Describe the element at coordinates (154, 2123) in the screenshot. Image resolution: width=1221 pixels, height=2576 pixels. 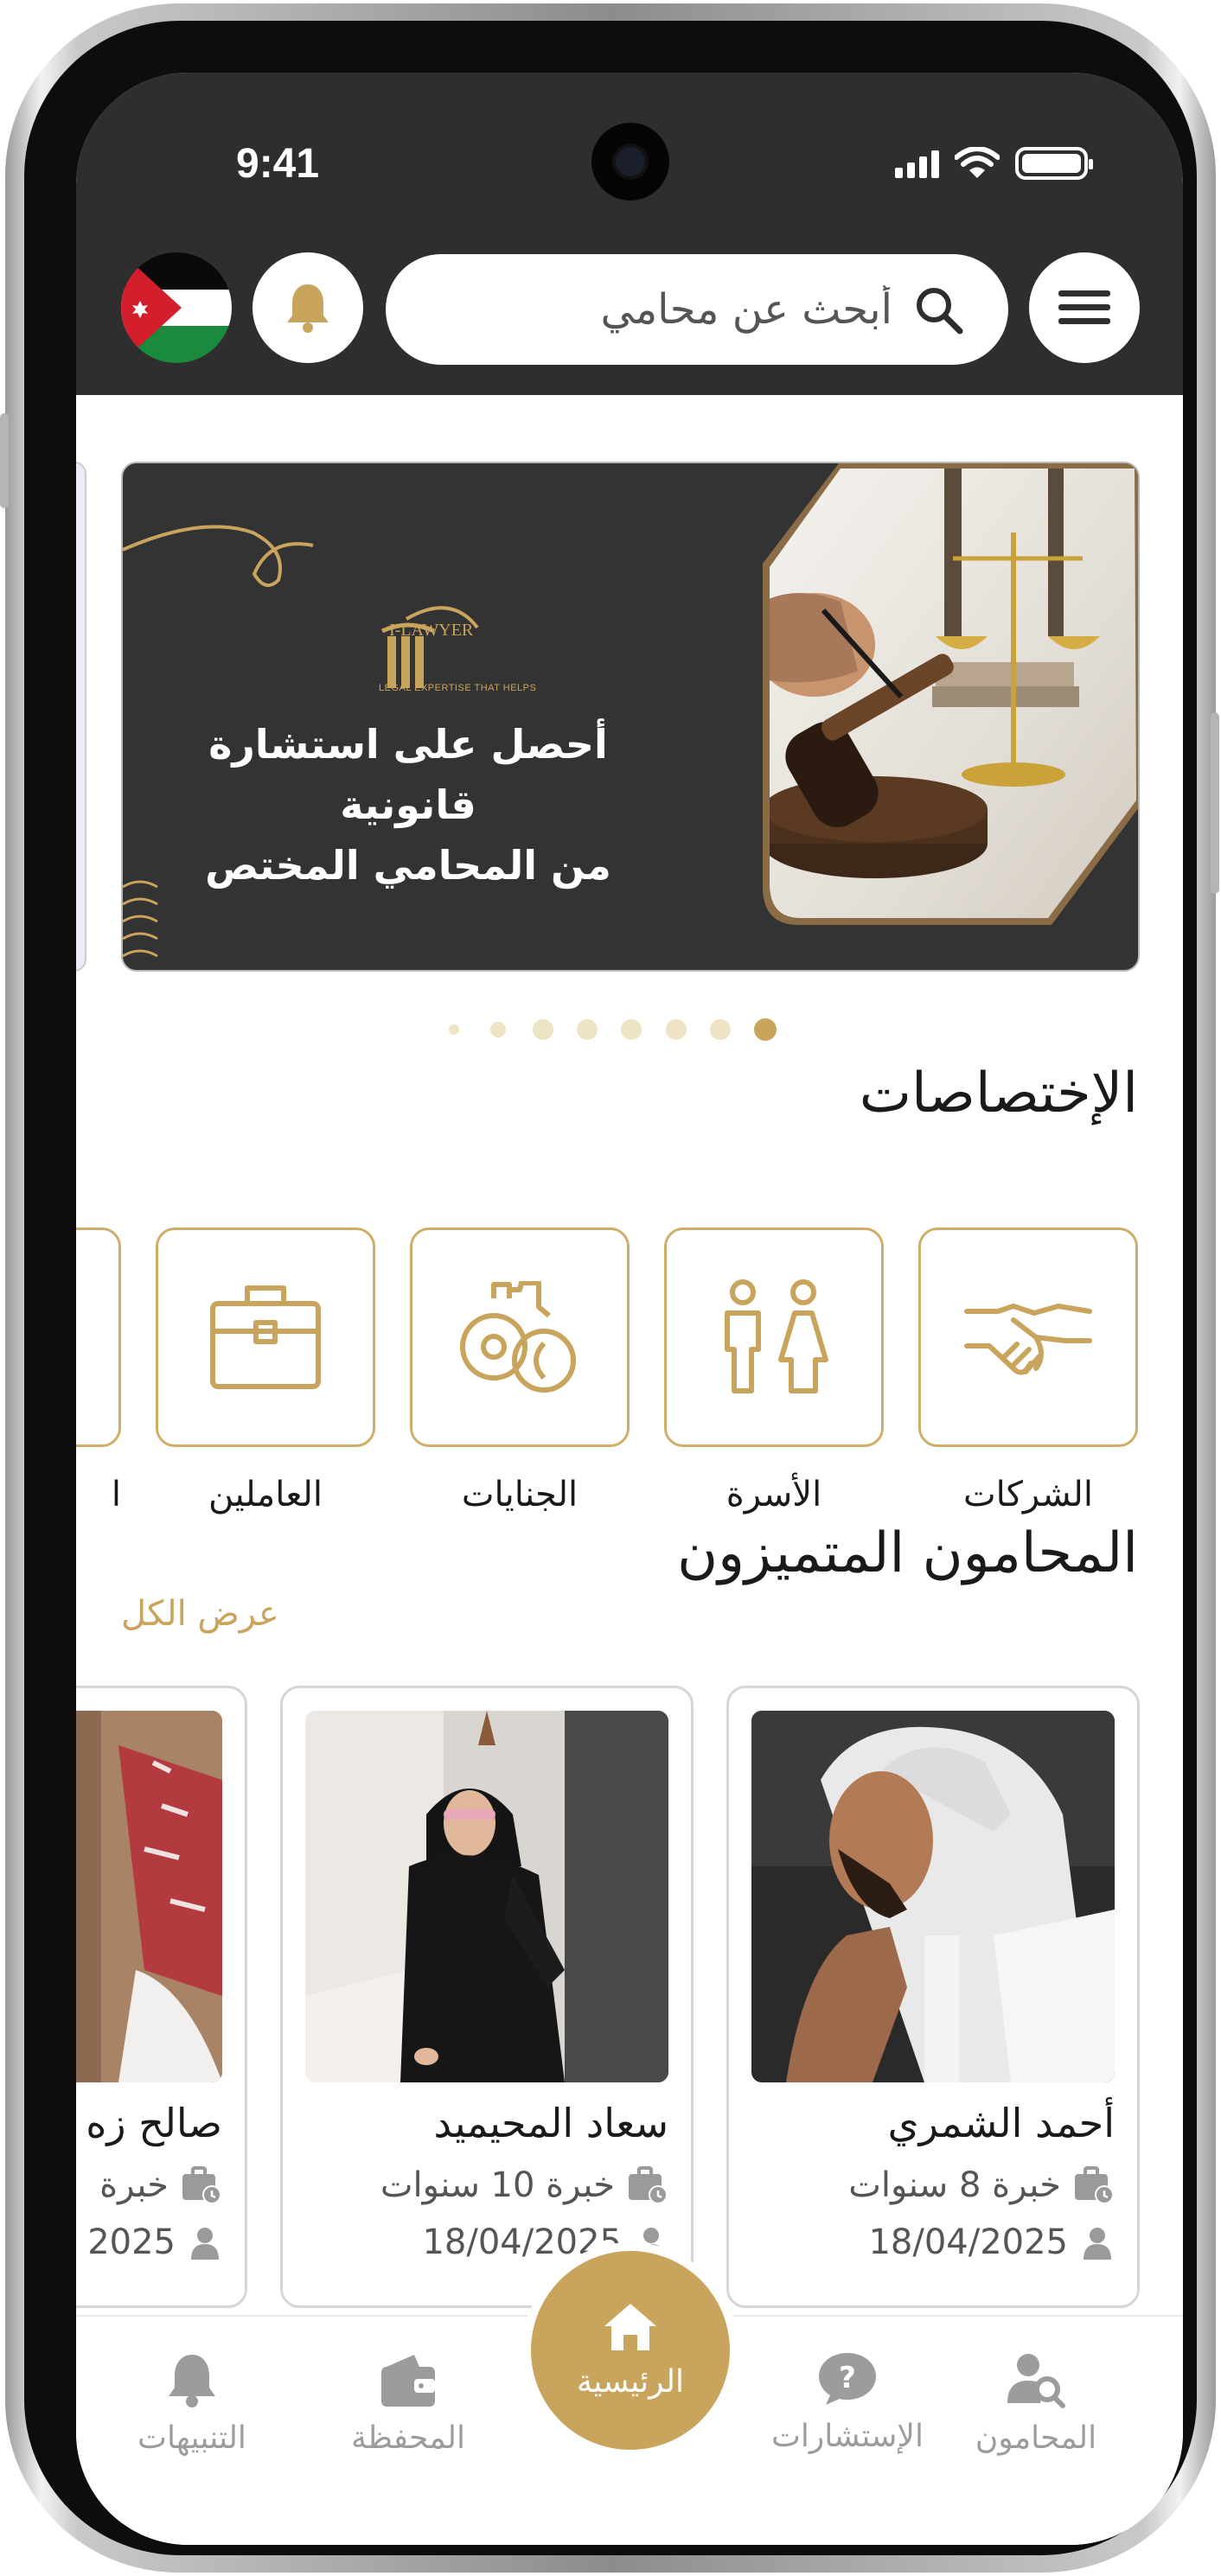
I see `lawyer-name: صالح زه` at that location.